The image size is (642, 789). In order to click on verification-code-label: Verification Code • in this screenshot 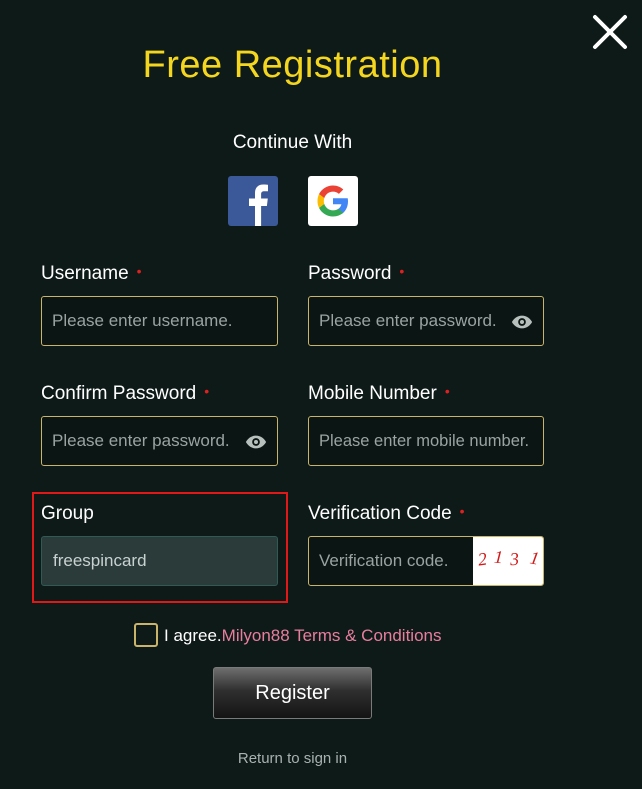, I will do `click(386, 513)`.